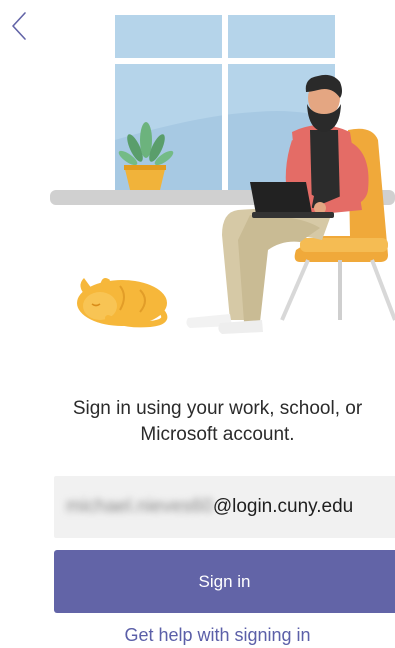 This screenshot has height=648, width=395. Describe the element at coordinates (122, 303) in the screenshot. I see `sleeping-cat-icon` at that location.